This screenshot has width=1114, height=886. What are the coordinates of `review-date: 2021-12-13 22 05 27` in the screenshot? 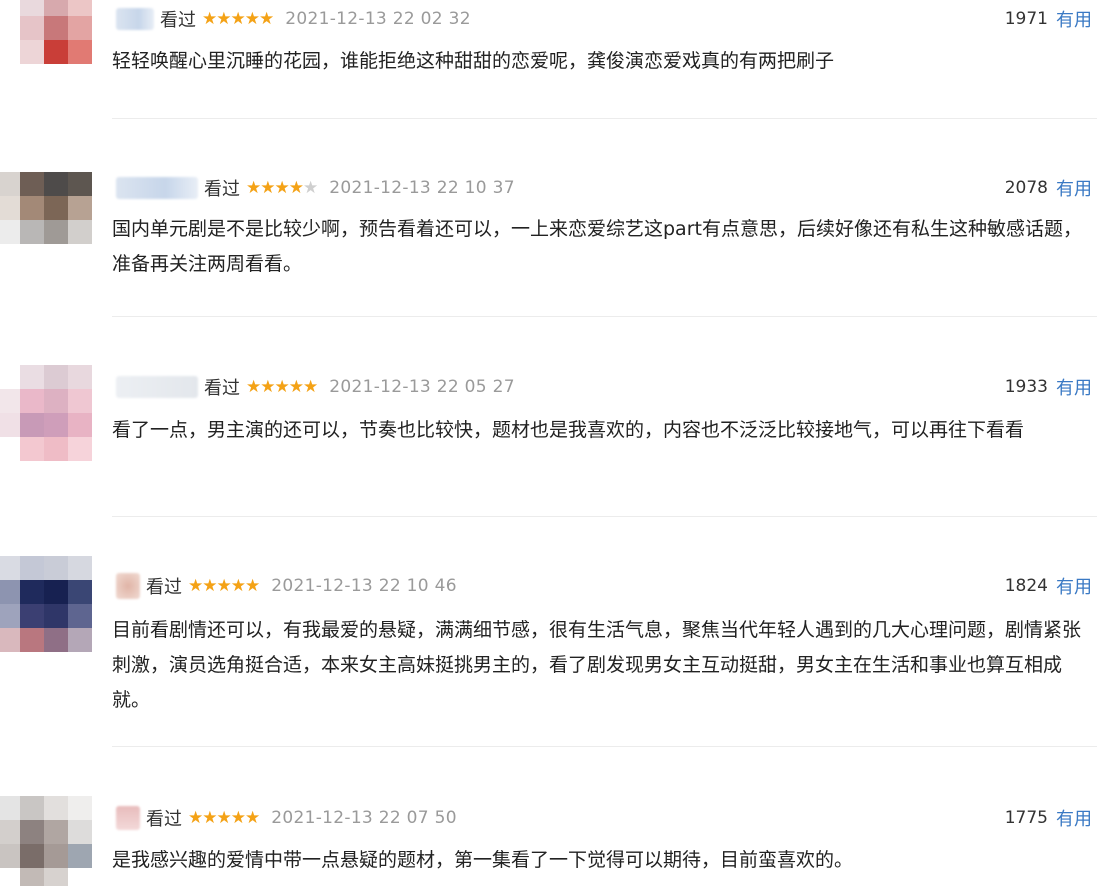 It's located at (422, 387).